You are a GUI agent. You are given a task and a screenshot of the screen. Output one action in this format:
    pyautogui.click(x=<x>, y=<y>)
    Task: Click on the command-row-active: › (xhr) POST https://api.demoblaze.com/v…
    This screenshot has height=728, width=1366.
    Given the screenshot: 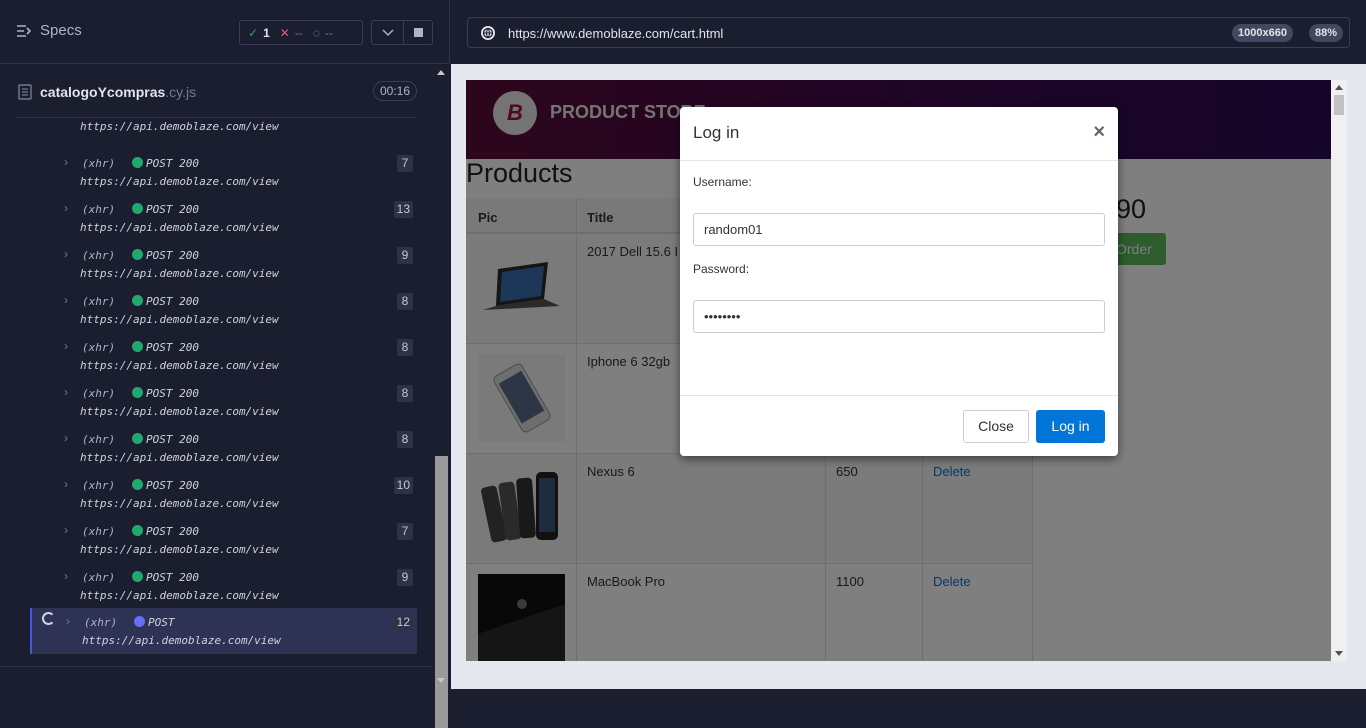 What is the action you would take?
    pyautogui.click(x=223, y=631)
    